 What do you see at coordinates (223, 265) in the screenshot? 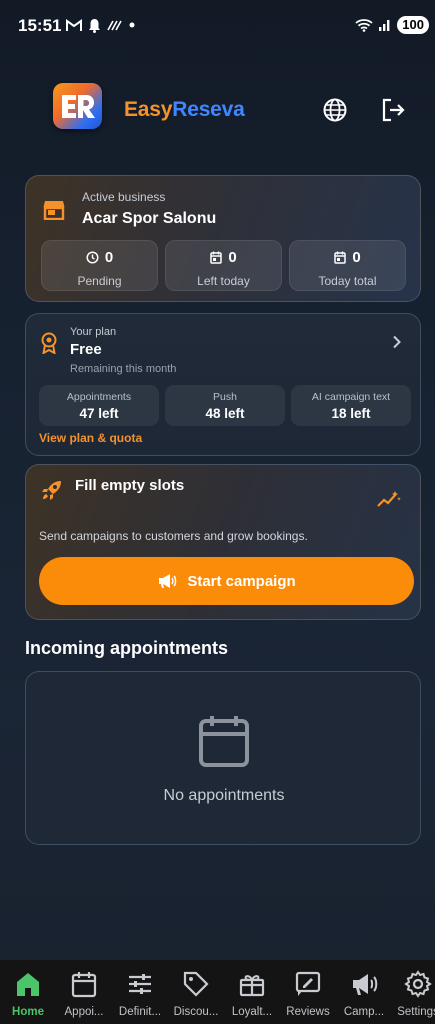
I see `stat-left-today: 0 Left today` at bounding box center [223, 265].